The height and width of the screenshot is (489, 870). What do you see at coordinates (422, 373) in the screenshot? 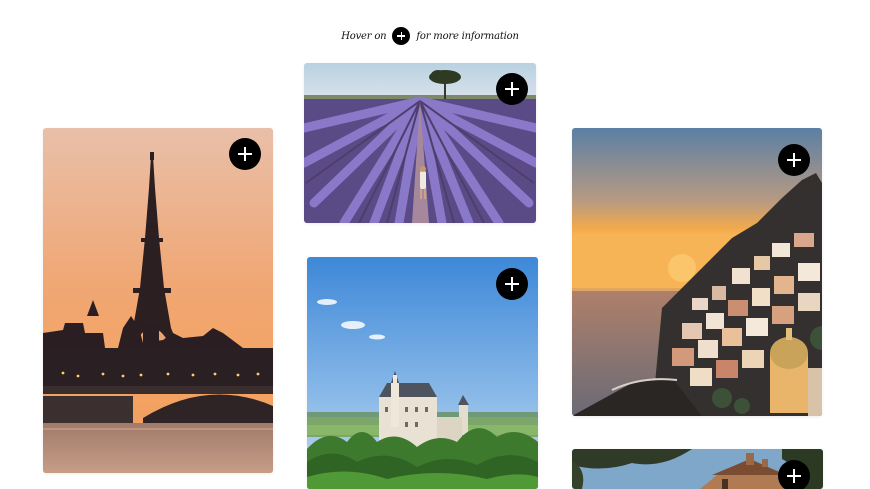
I see `gallery-card-castle` at bounding box center [422, 373].